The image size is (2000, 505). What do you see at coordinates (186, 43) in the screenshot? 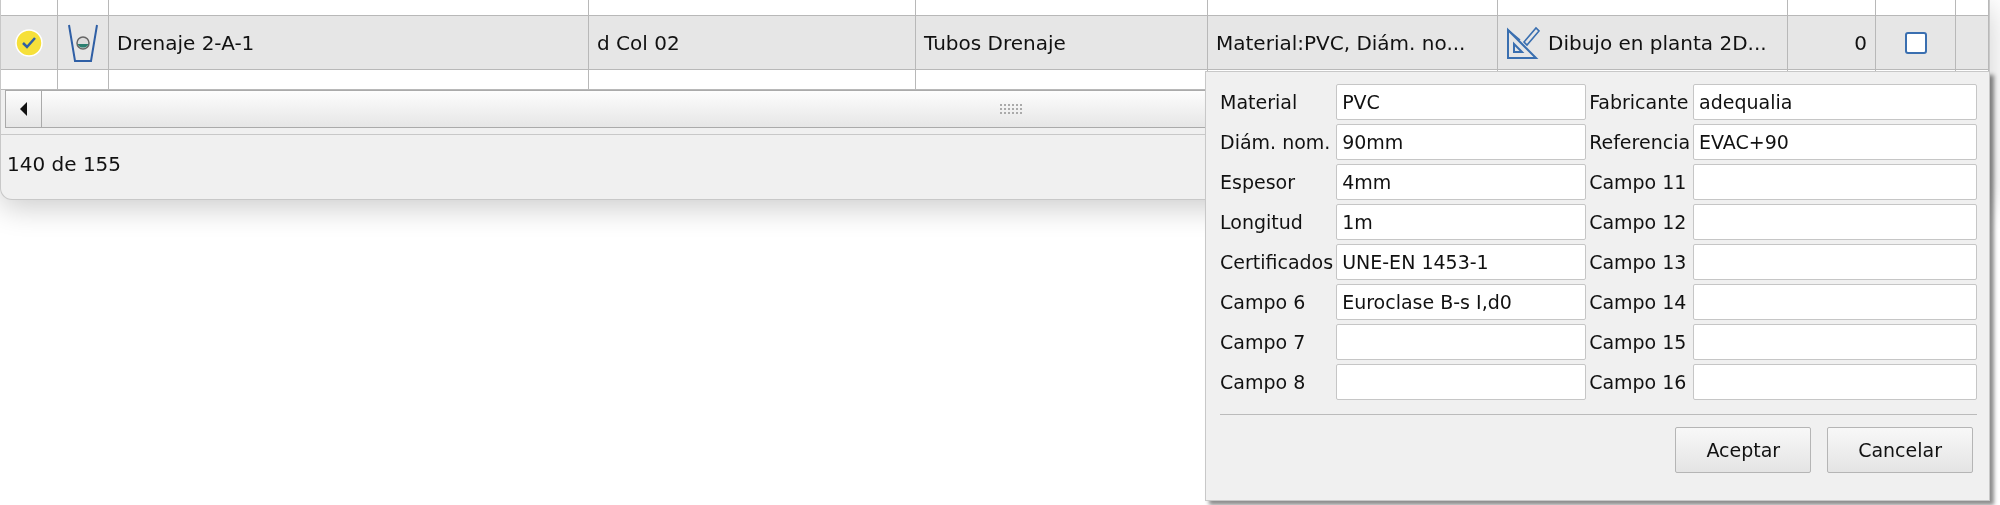
I see `table-cell-text: Drenaje 2-A-1` at bounding box center [186, 43].